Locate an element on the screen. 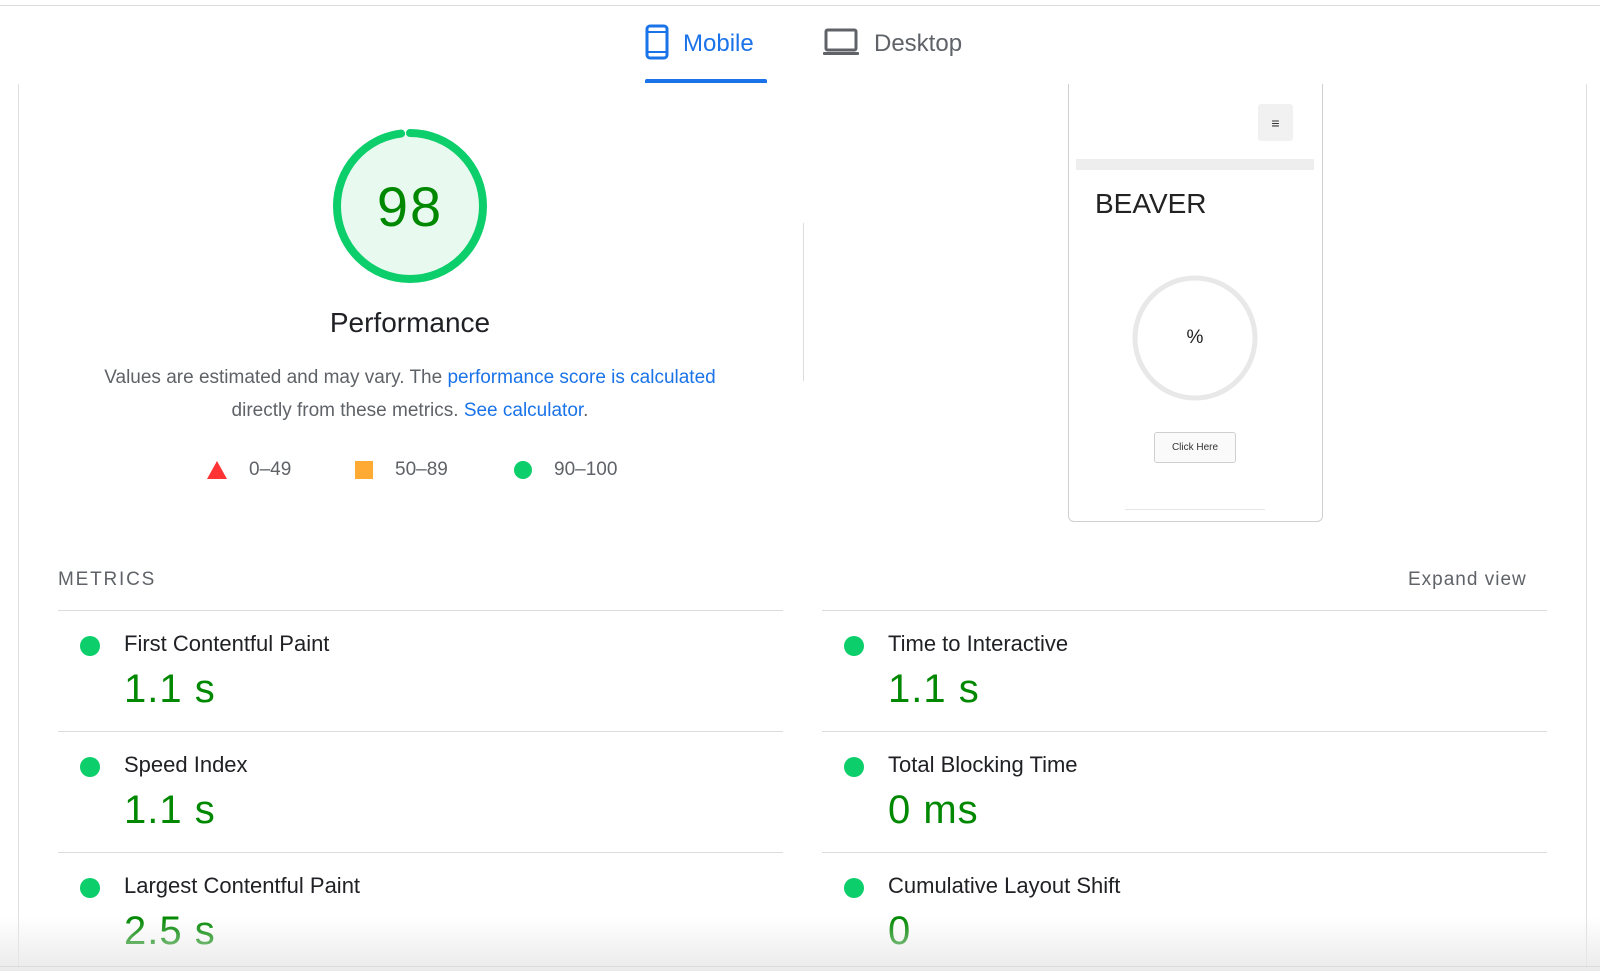  legend-pass-range: 90–100 is located at coordinates (586, 469).